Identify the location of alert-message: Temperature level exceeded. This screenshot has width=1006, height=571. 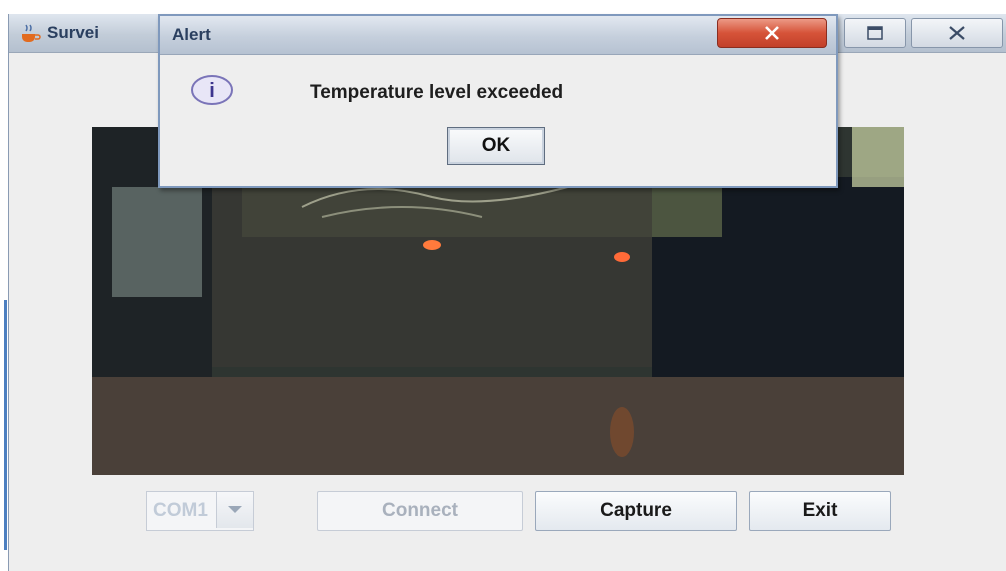
(437, 92).